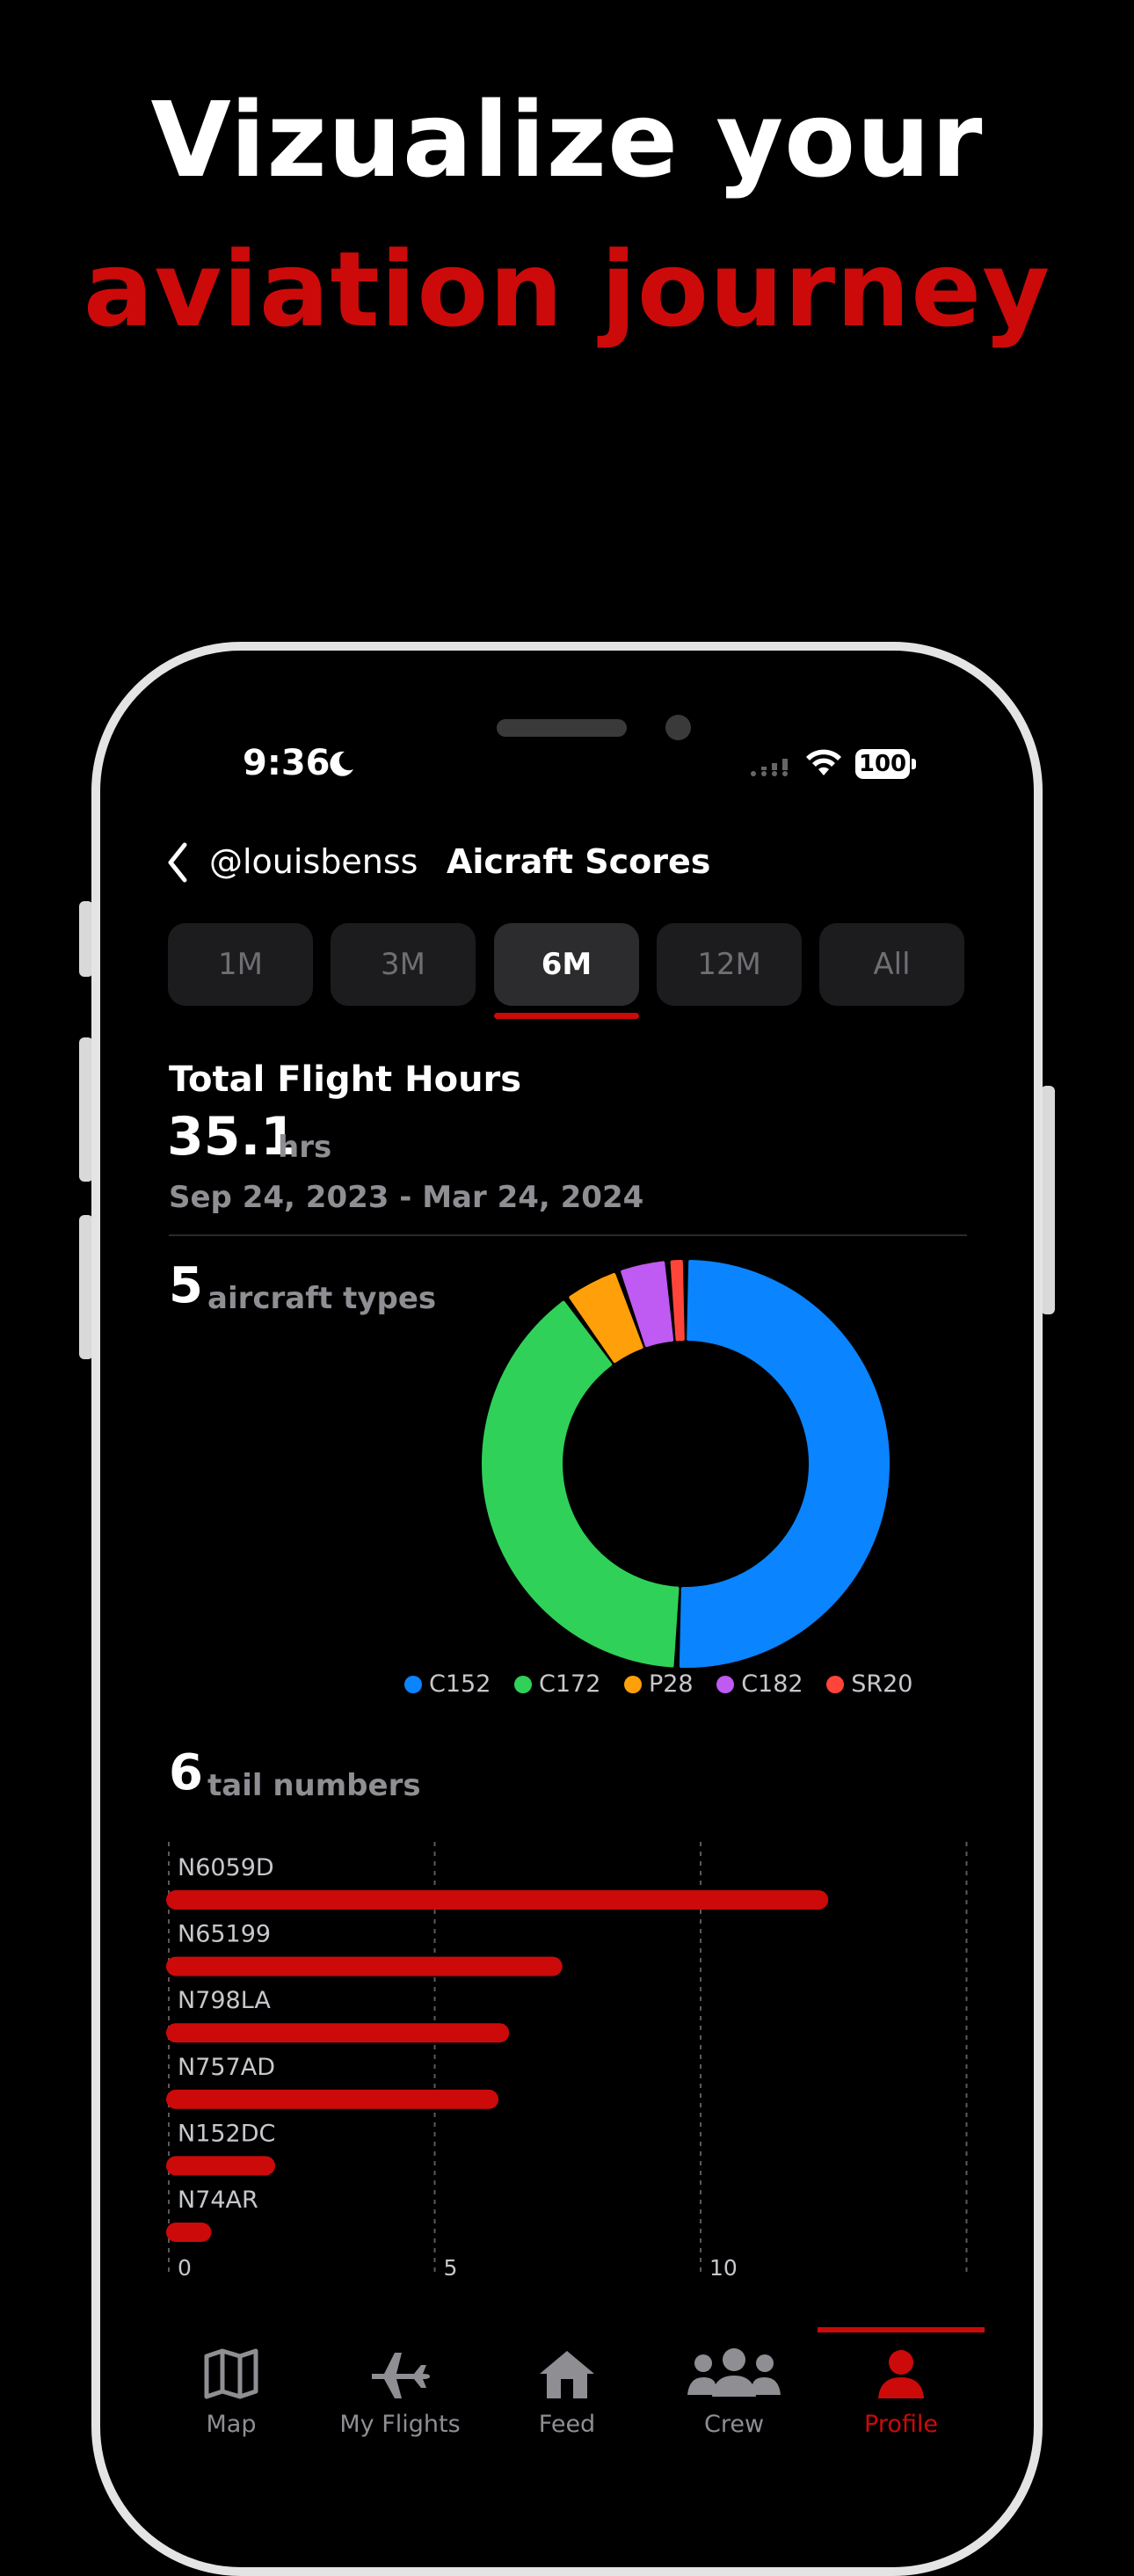  I want to click on bar-label: N757AD, so click(227, 2067).